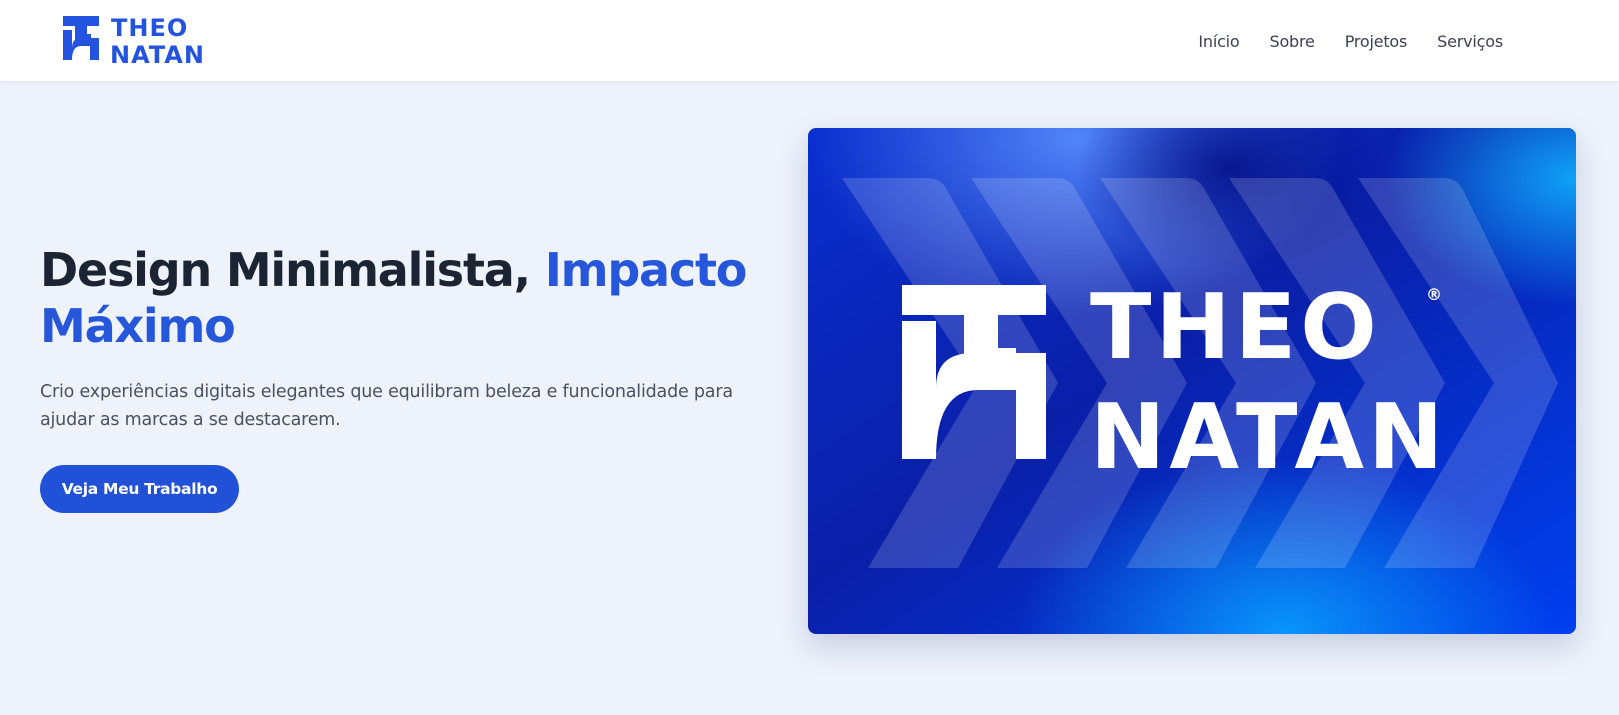 The height and width of the screenshot is (715, 1619). What do you see at coordinates (139, 489) in the screenshot?
I see `view-work-button: Veja Meu Trabalho` at bounding box center [139, 489].